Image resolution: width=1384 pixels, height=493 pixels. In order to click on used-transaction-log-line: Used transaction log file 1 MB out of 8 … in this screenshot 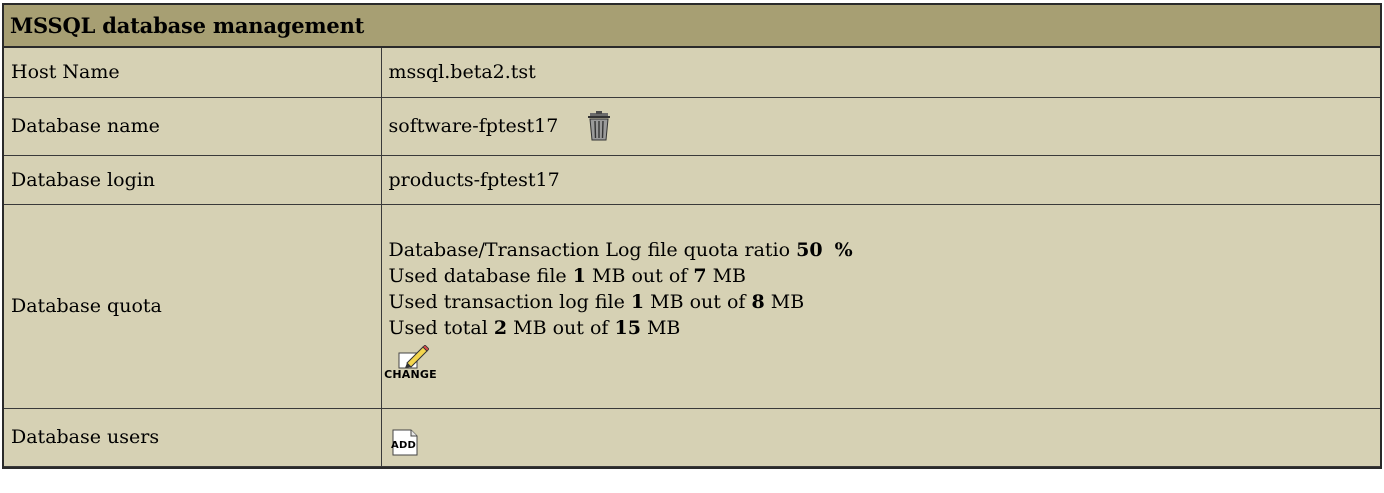, I will do `click(596, 302)`.